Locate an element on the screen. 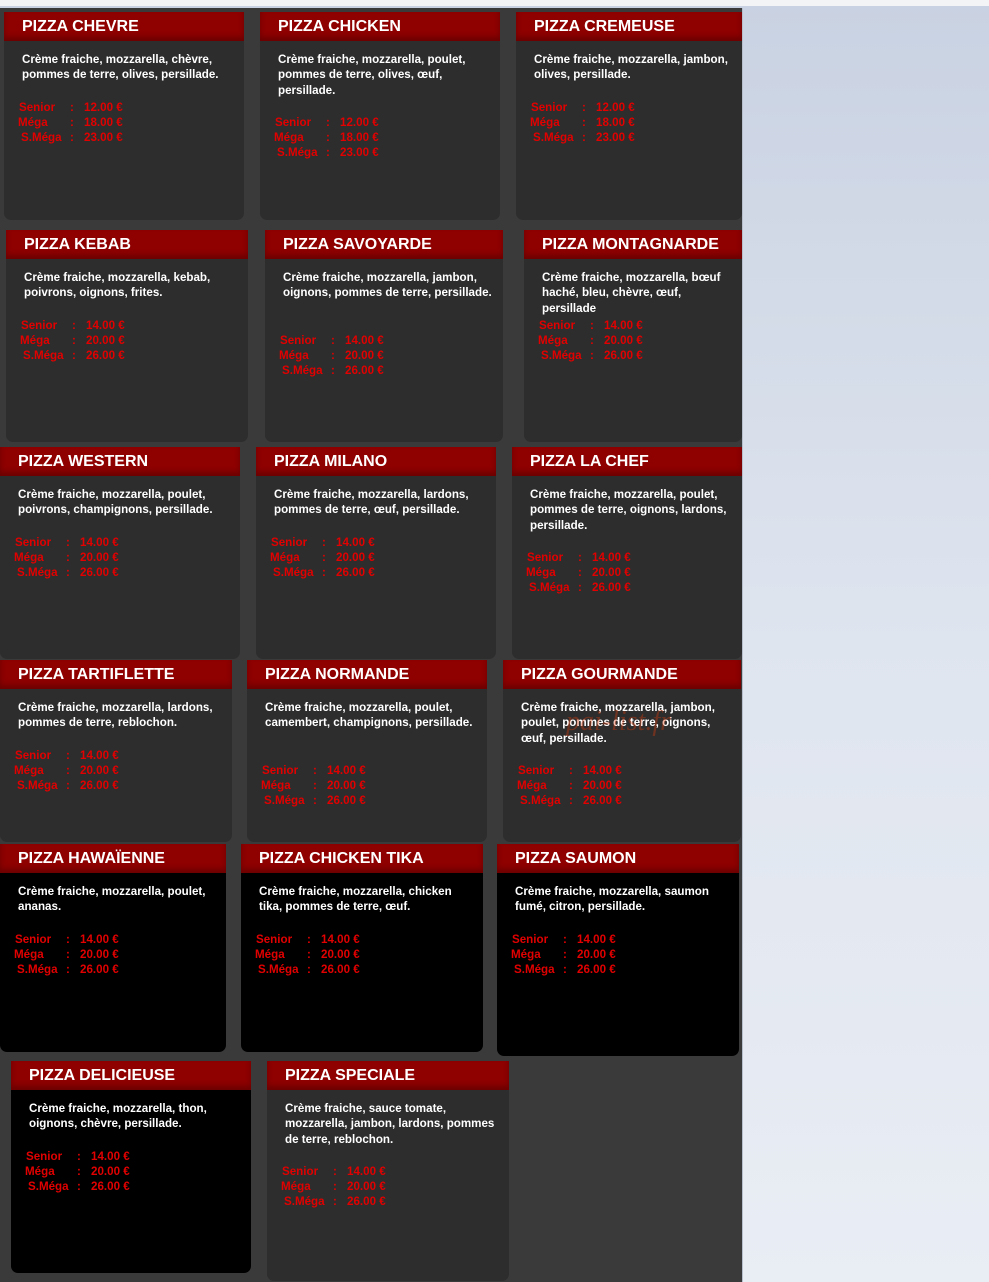 Image resolution: width=989 pixels, height=1282 pixels. pizza-name: PIZZA SAVOYARDE is located at coordinates (384, 244).